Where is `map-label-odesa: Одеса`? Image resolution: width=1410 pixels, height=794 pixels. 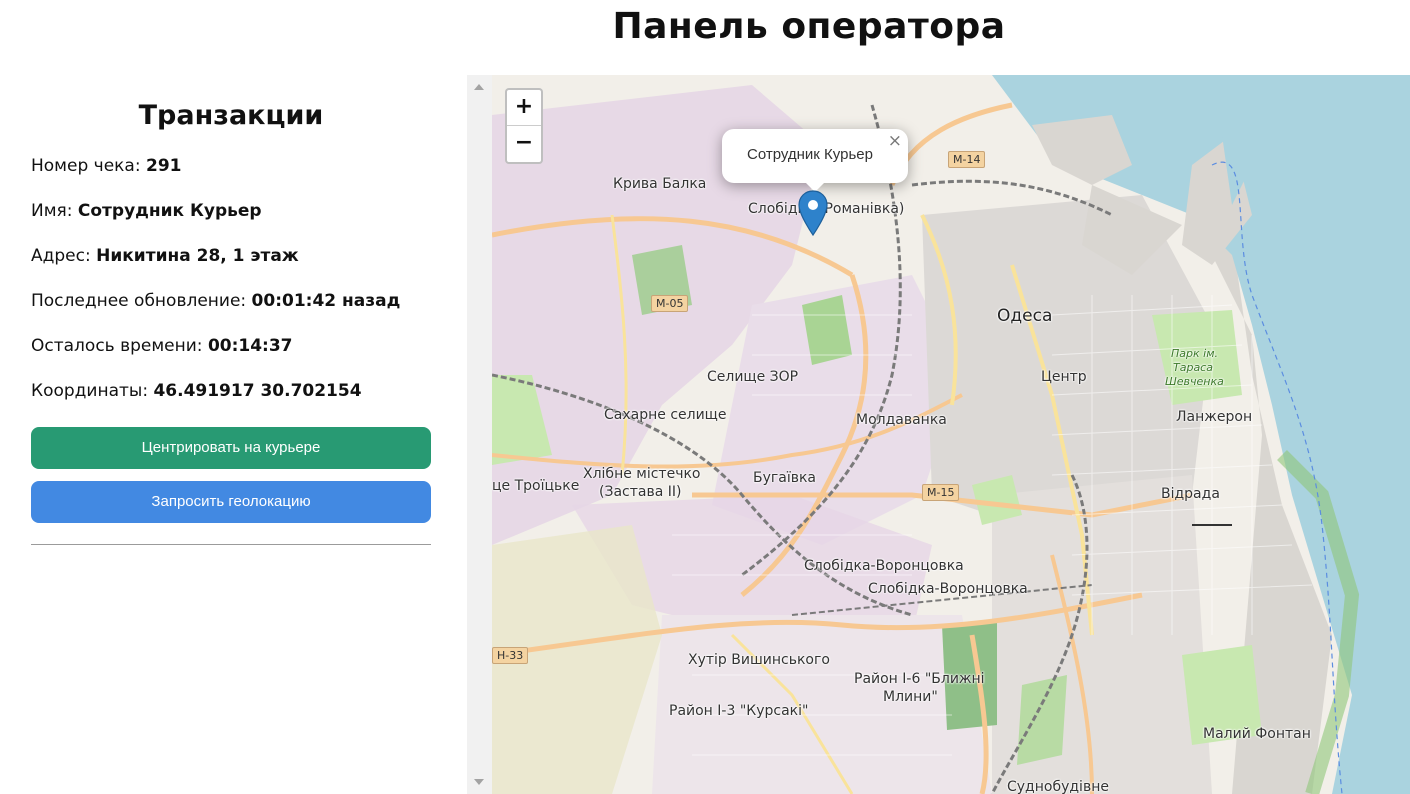 map-label-odesa: Одеса is located at coordinates (1025, 316).